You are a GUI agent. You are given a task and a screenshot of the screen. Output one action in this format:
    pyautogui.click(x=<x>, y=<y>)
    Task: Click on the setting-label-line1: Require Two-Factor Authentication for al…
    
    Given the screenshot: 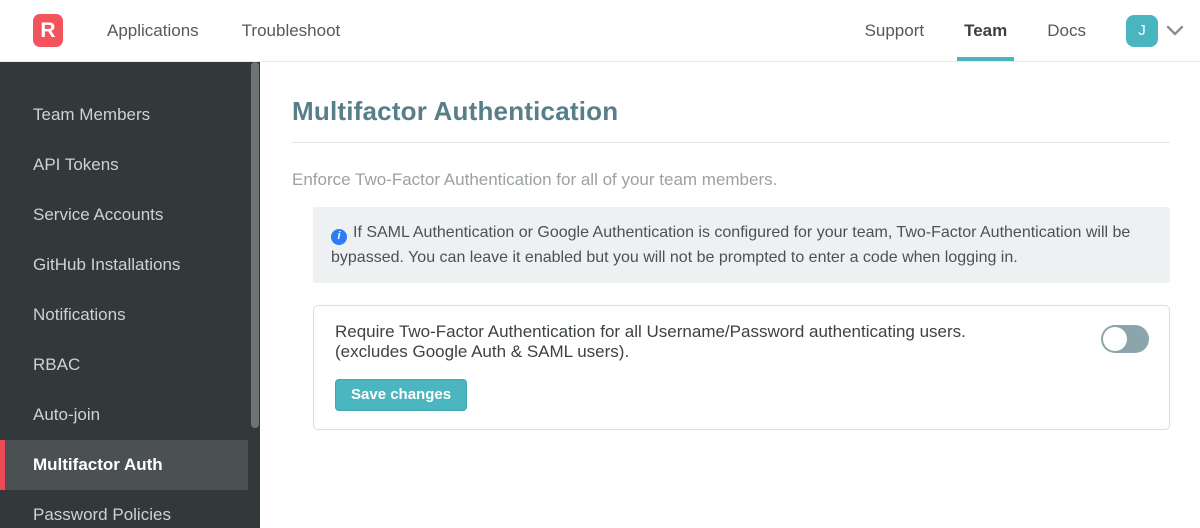 What is the action you would take?
    pyautogui.click(x=650, y=331)
    